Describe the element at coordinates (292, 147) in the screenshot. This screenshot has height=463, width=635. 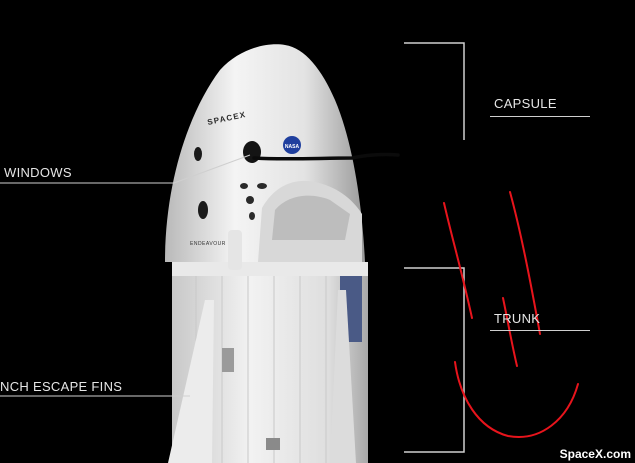
I see `nasa-logo-text: NASA` at that location.